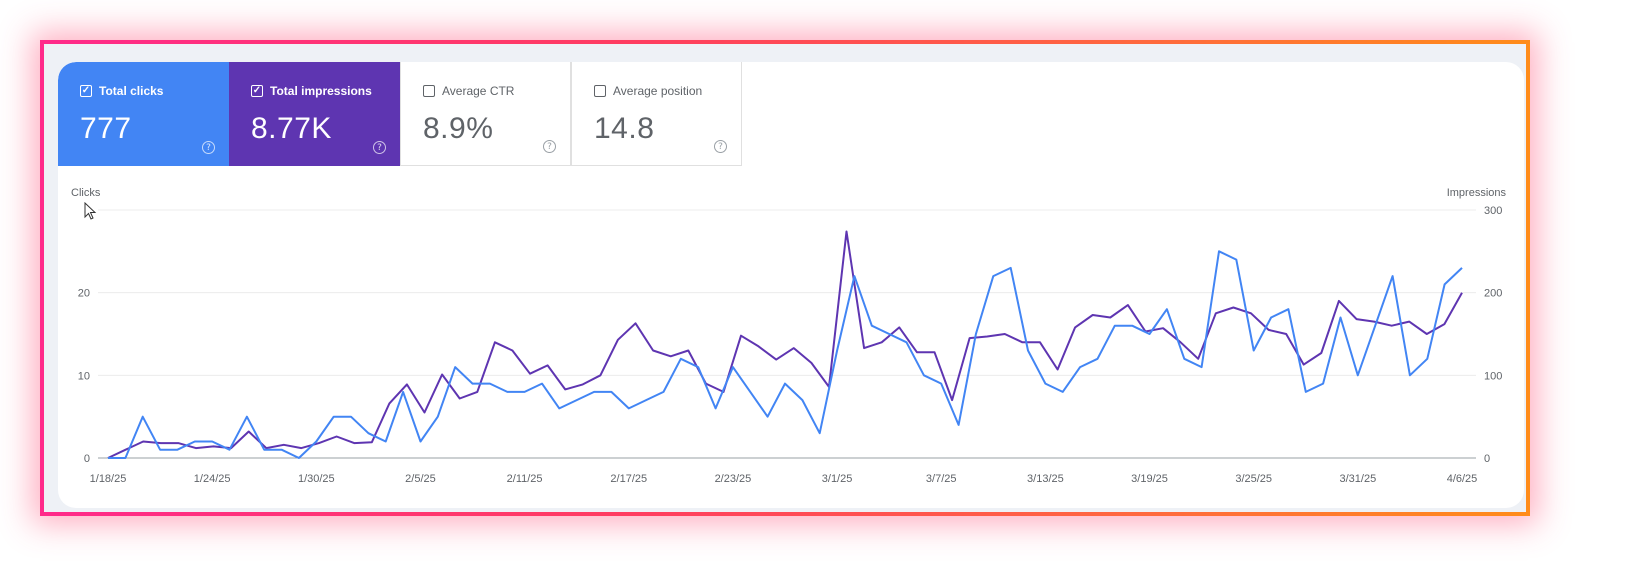  I want to click on x-tick-label: 1/24/25, so click(212, 479).